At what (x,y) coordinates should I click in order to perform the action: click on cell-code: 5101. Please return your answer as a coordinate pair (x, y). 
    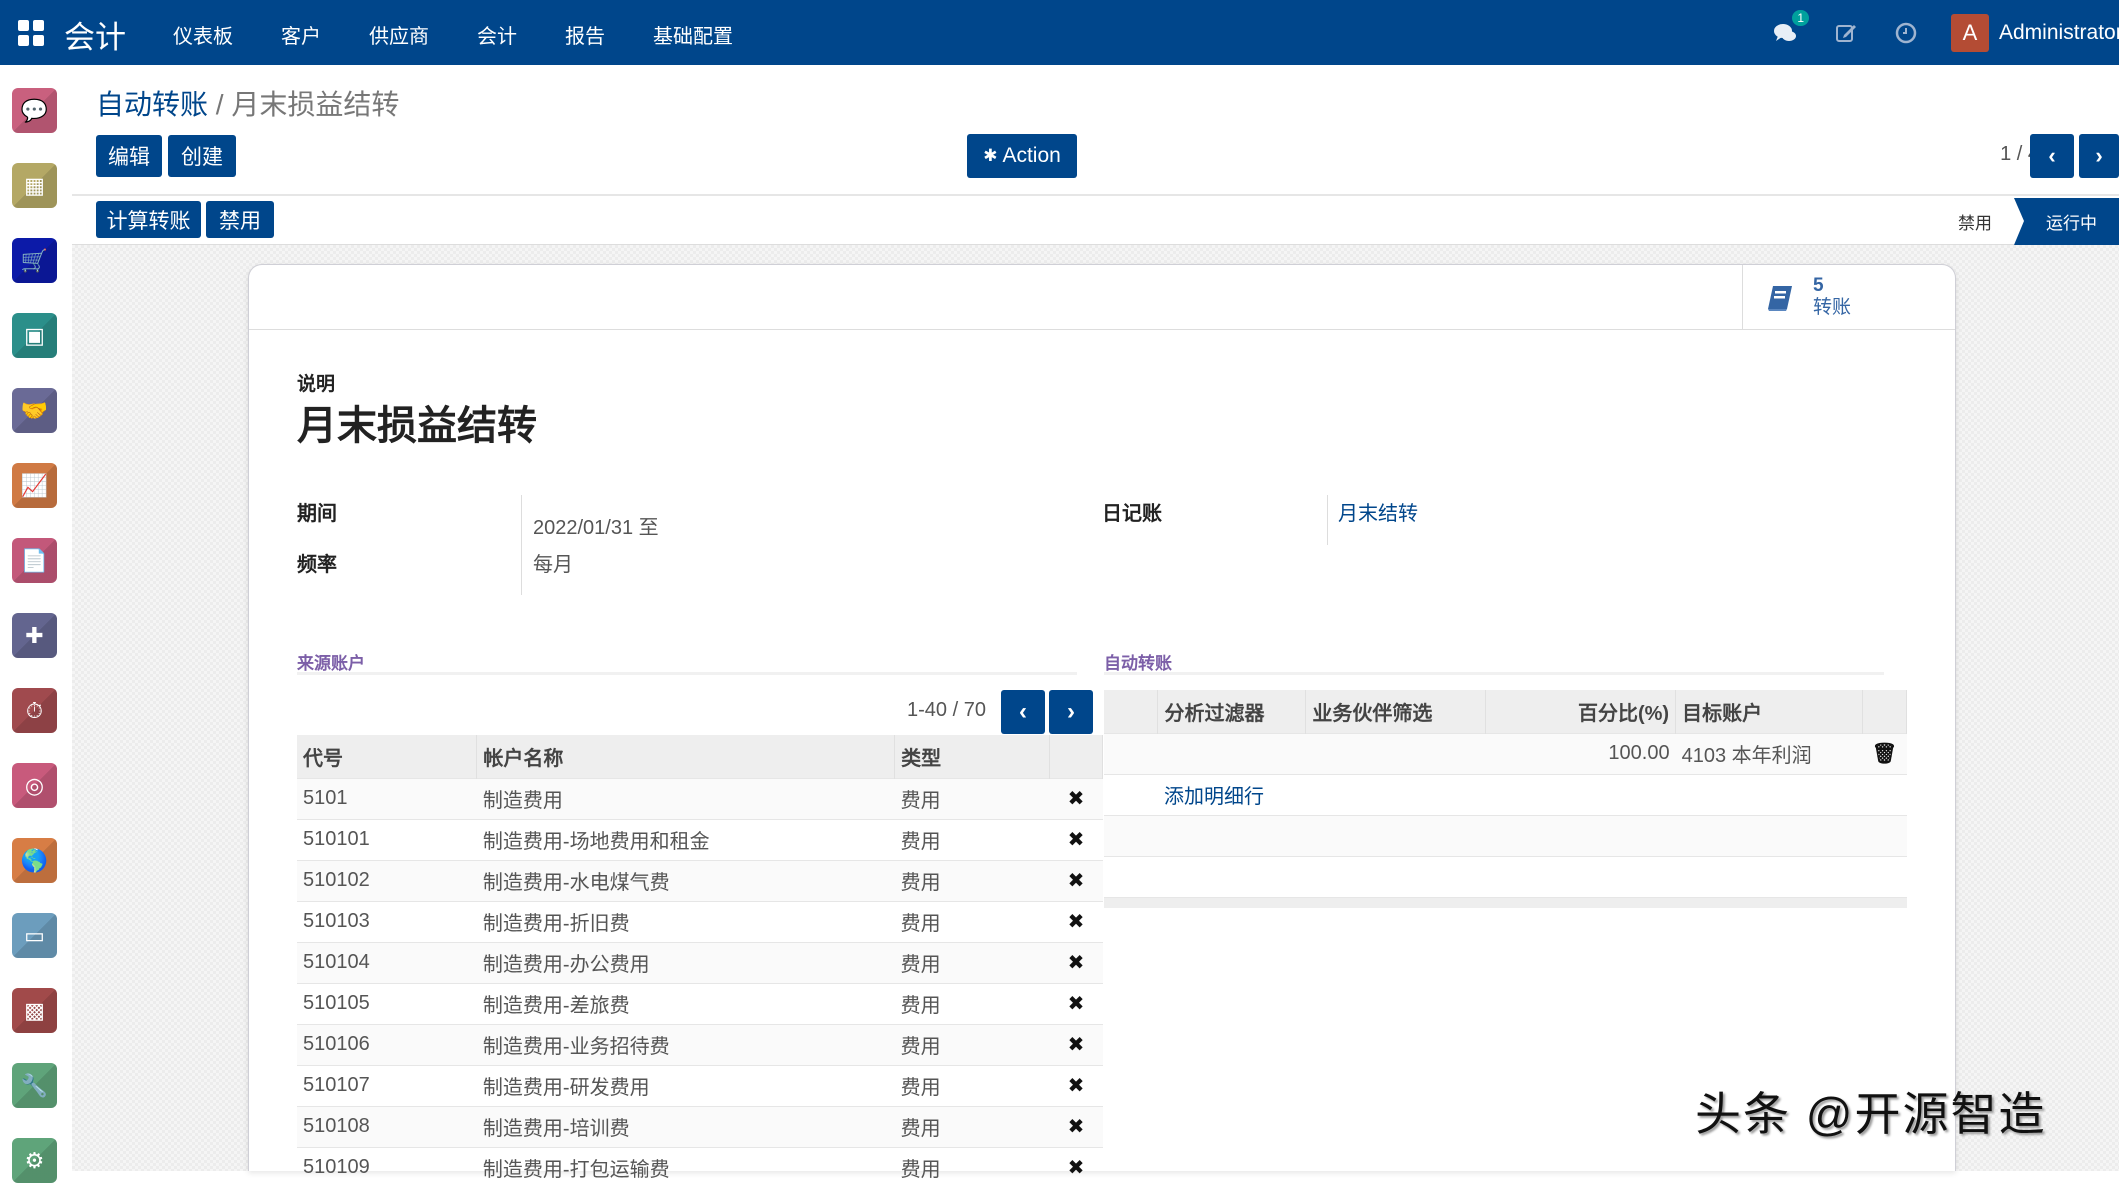
    Looking at the image, I should click on (387, 798).